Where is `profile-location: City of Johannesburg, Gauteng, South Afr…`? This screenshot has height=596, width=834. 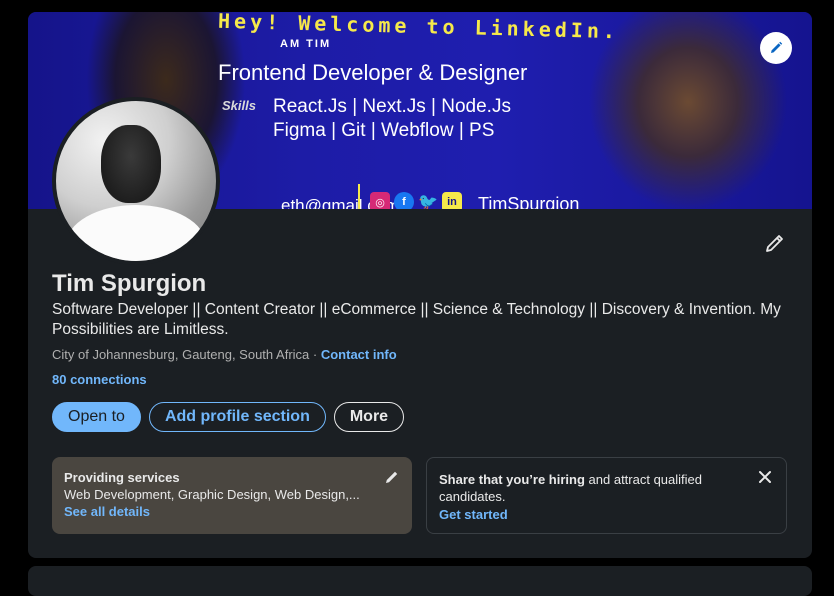
profile-location: City of Johannesburg, Gauteng, South Afr… is located at coordinates (181, 354).